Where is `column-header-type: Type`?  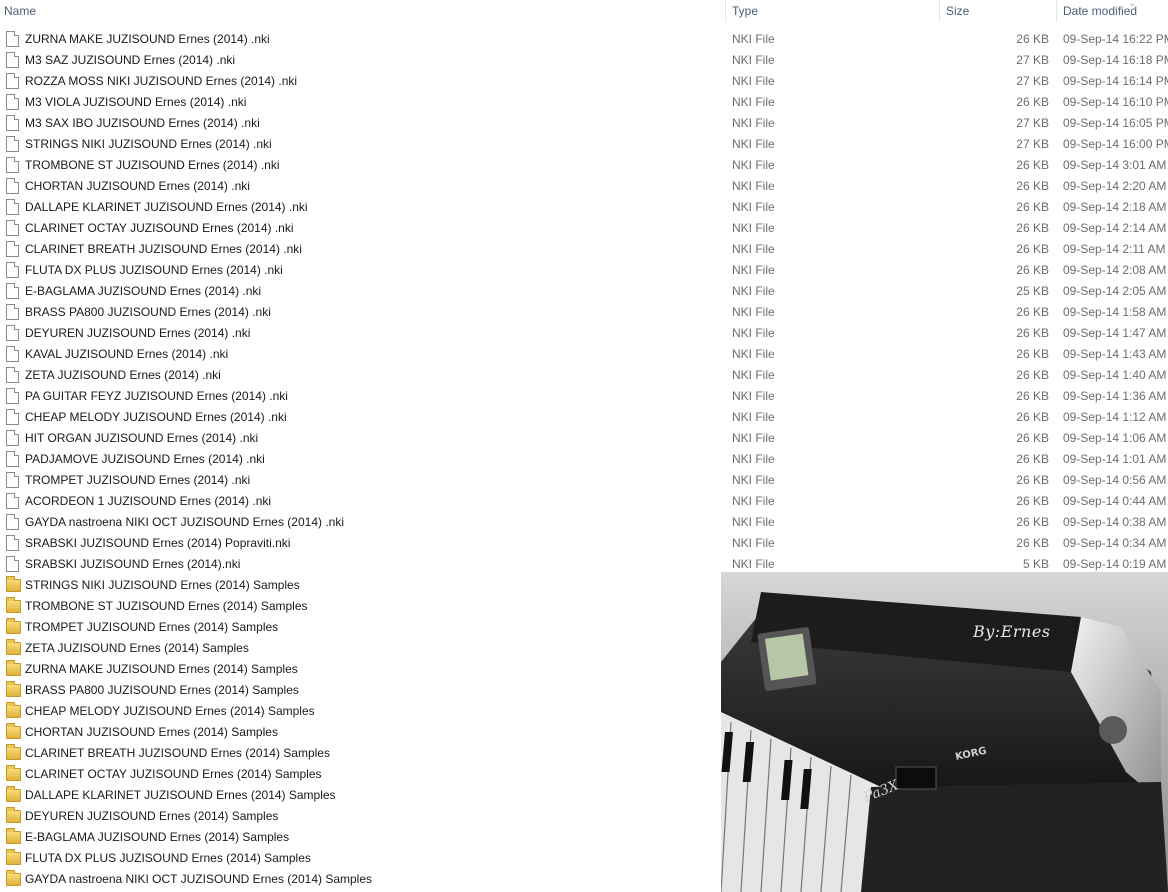 column-header-type: Type is located at coordinates (832, 11).